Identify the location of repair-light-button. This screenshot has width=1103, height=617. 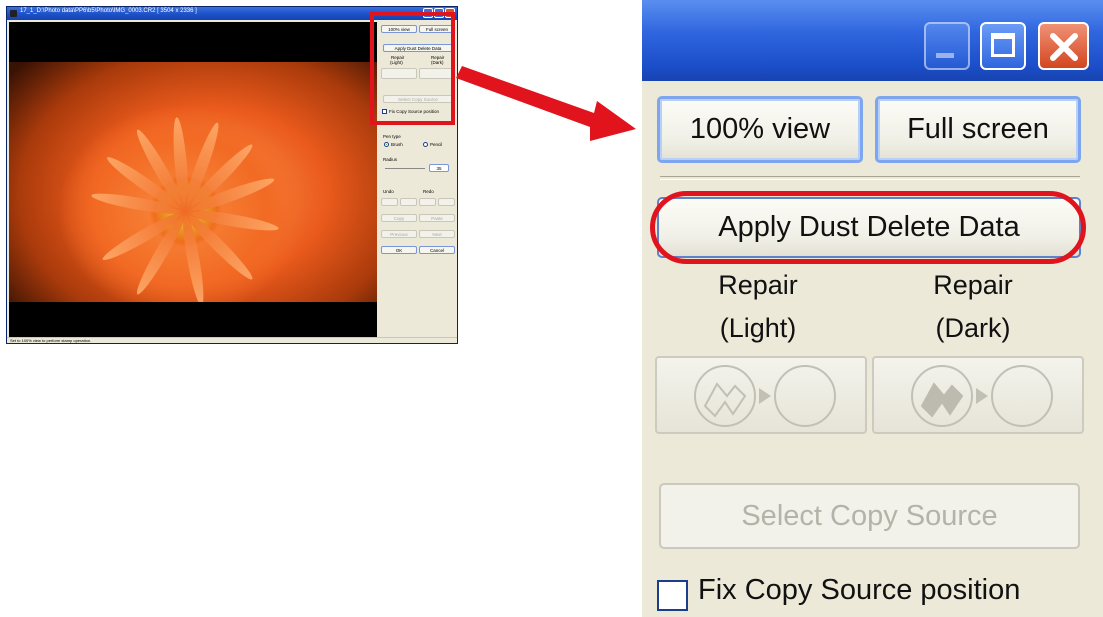
(761, 395).